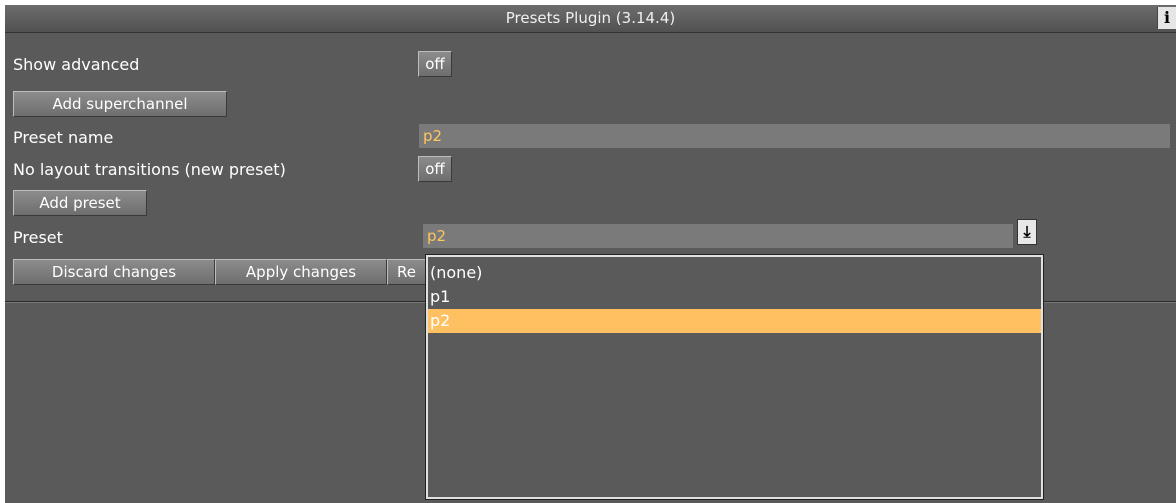  Describe the element at coordinates (76, 64) in the screenshot. I see `show-advanced-label: Show advanced` at that location.